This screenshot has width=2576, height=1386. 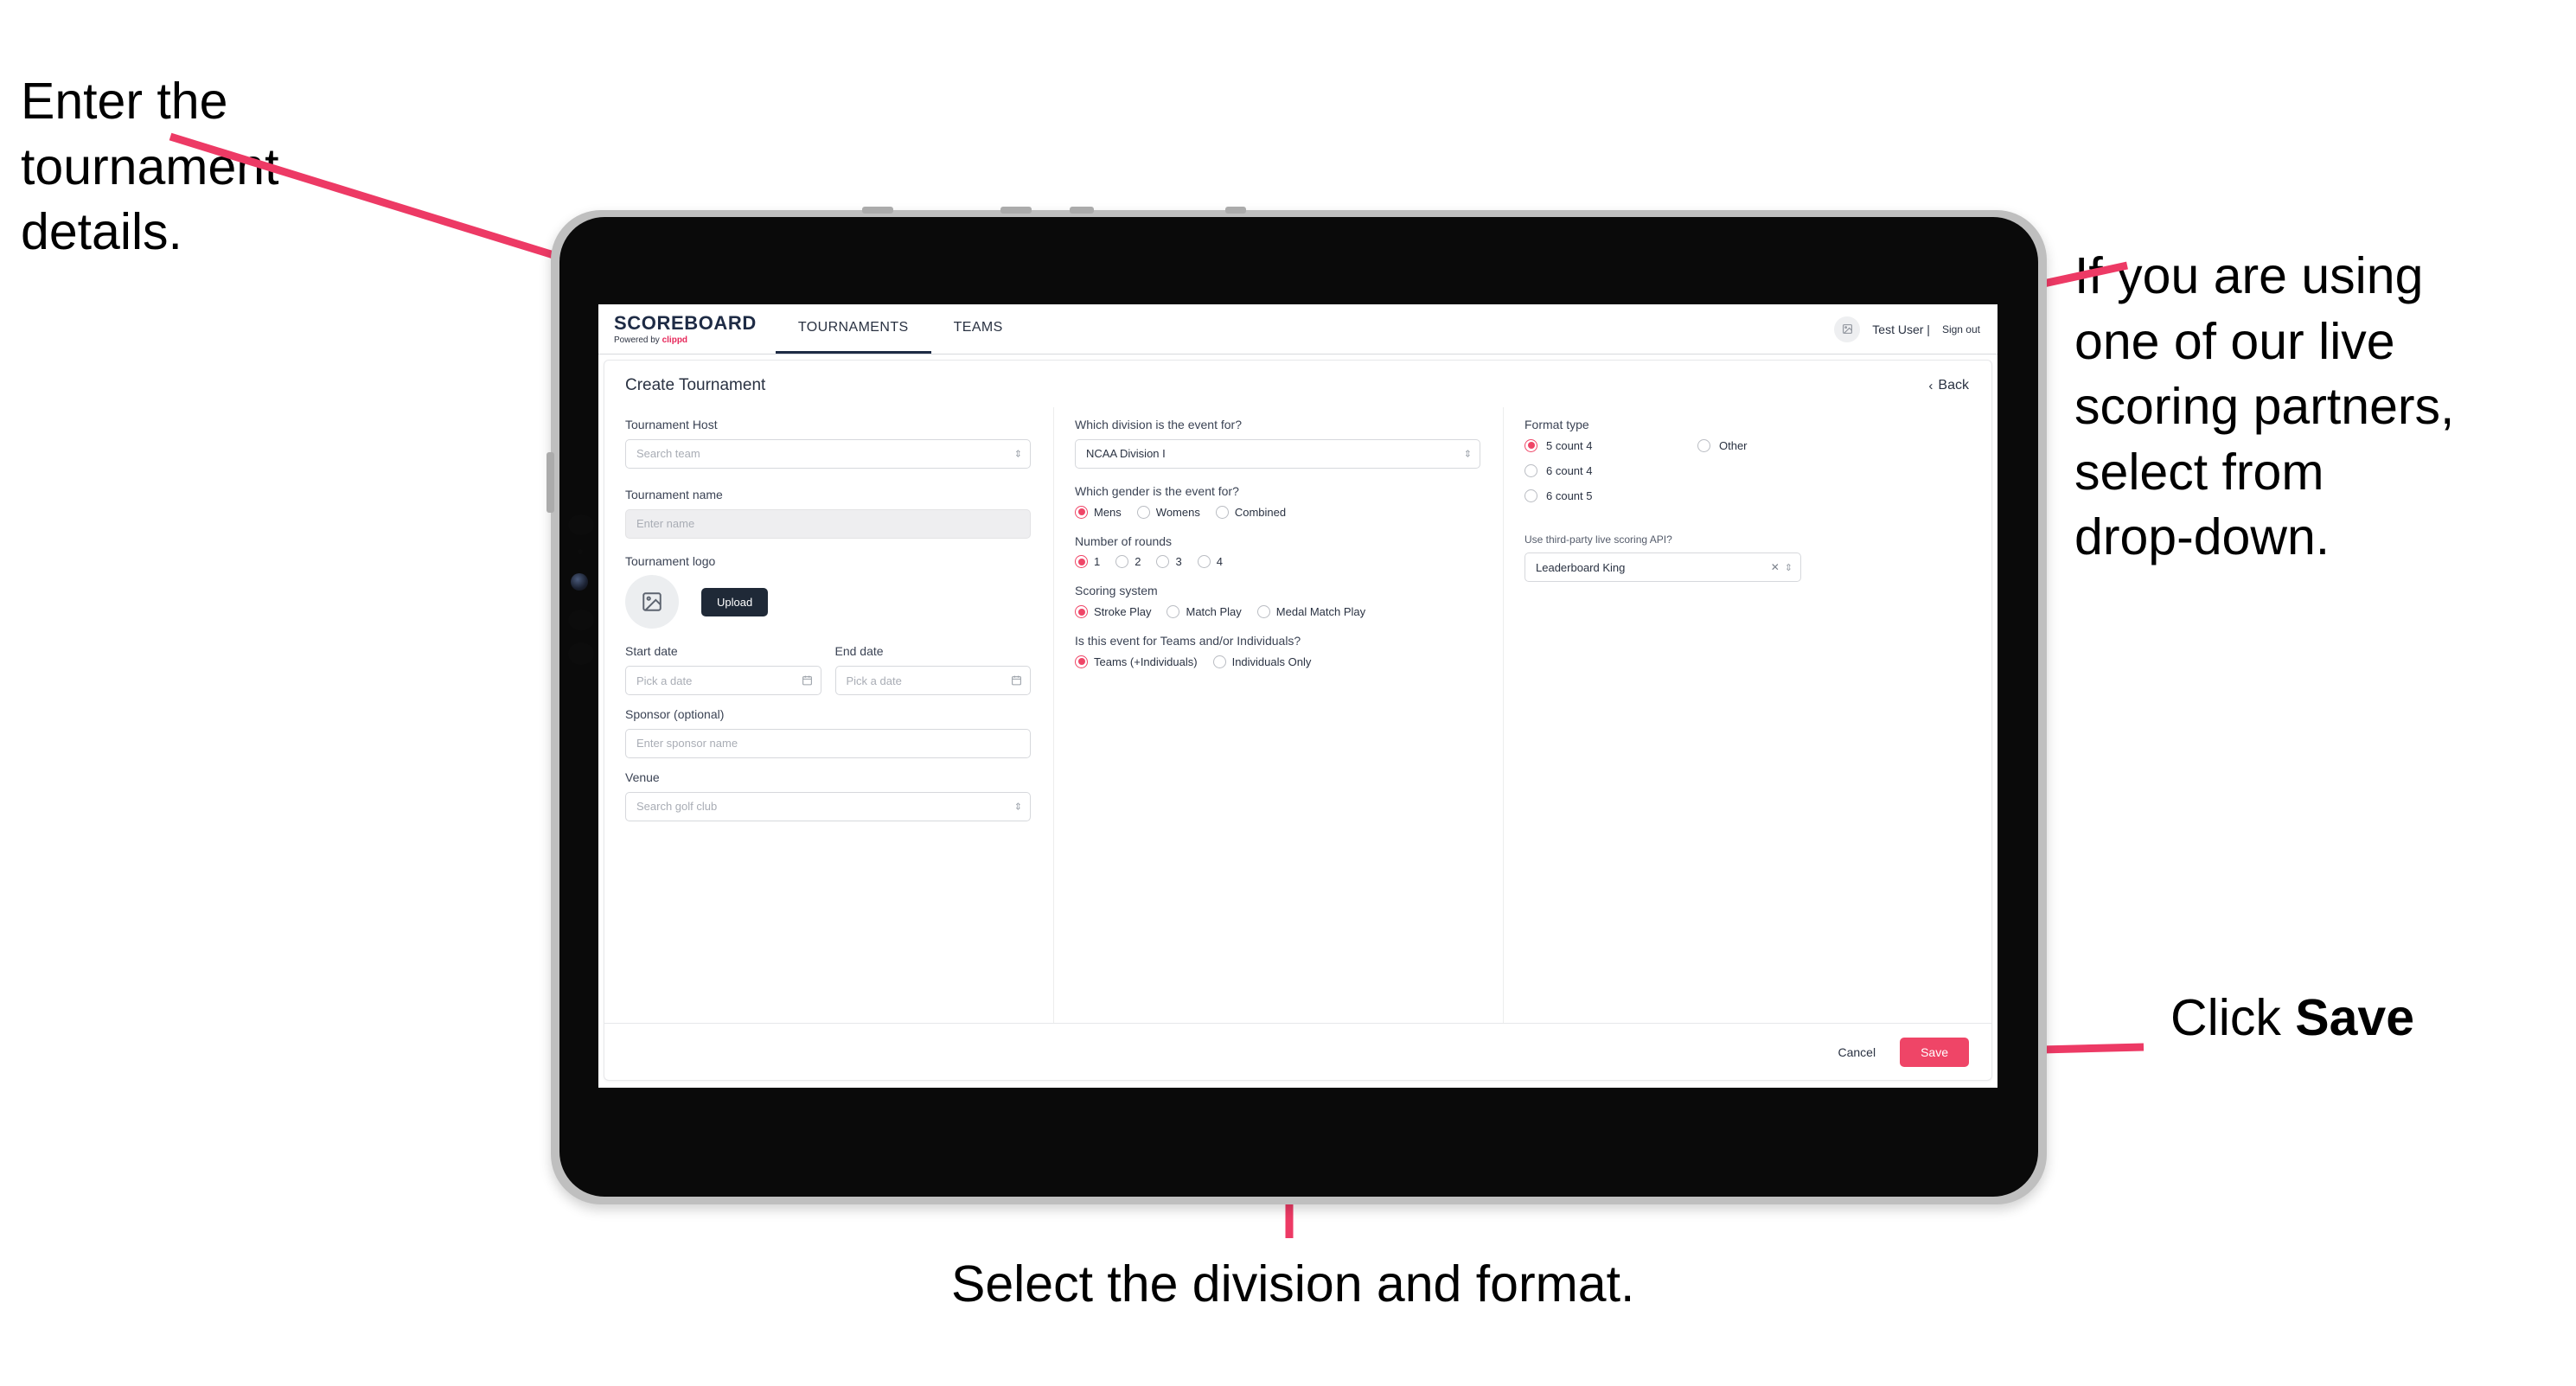 I want to click on division-value: NCAA Division I, so click(x=1126, y=454).